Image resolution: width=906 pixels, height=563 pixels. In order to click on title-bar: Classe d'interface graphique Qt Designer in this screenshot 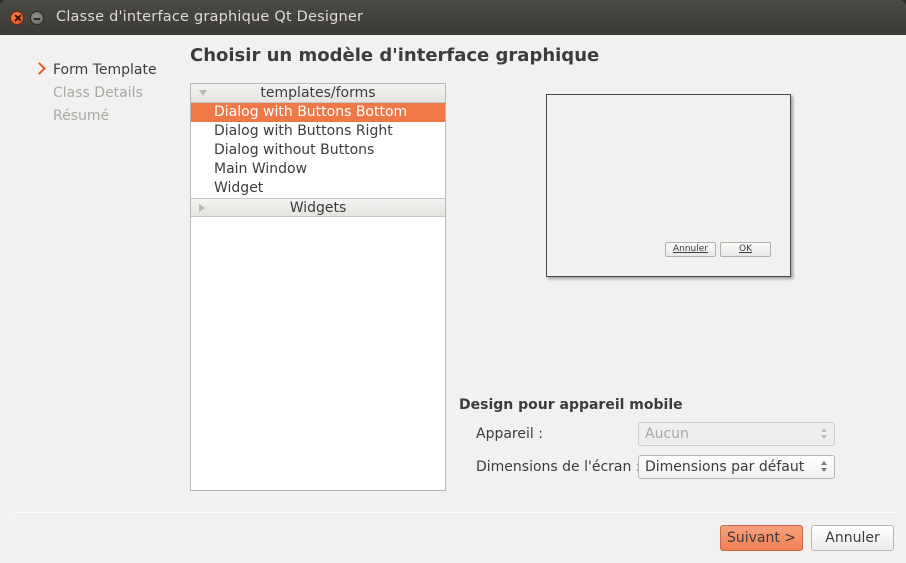, I will do `click(453, 17)`.